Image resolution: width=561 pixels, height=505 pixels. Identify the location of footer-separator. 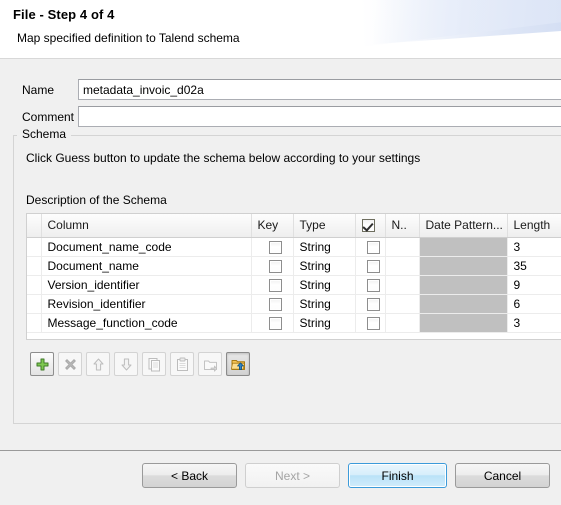
(280, 450).